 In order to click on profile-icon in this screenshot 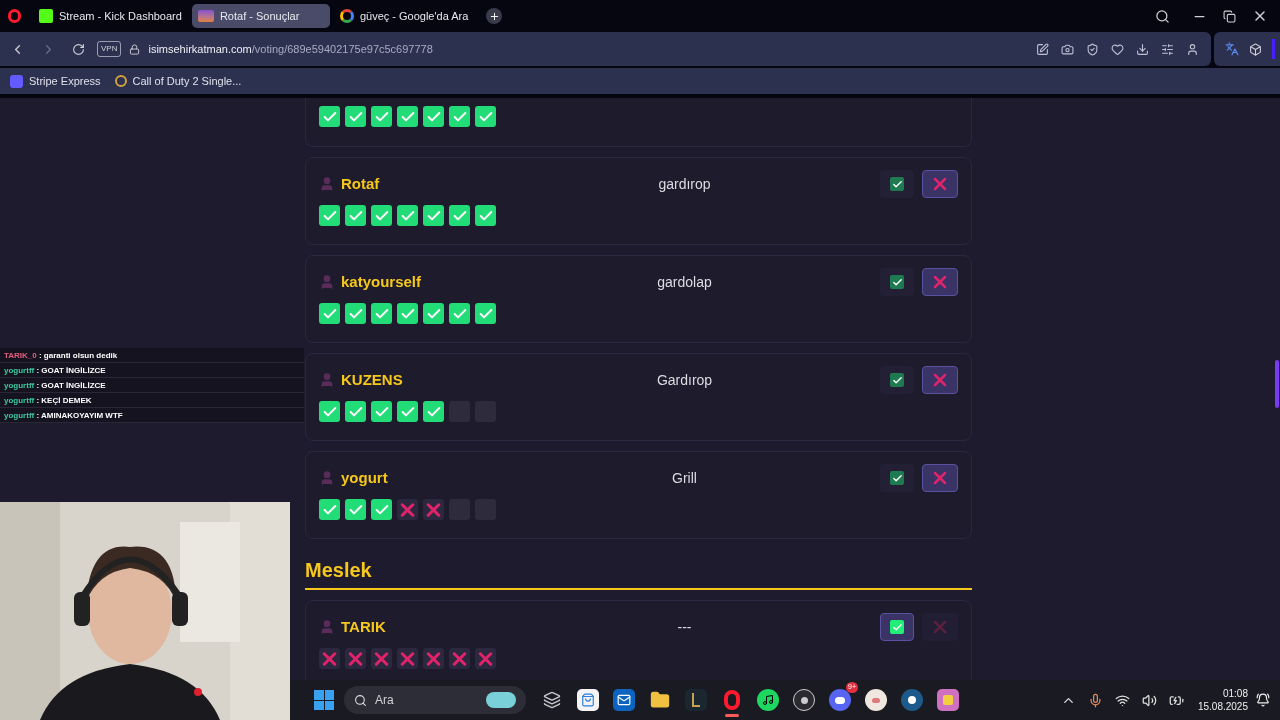, I will do `click(1192, 49)`.